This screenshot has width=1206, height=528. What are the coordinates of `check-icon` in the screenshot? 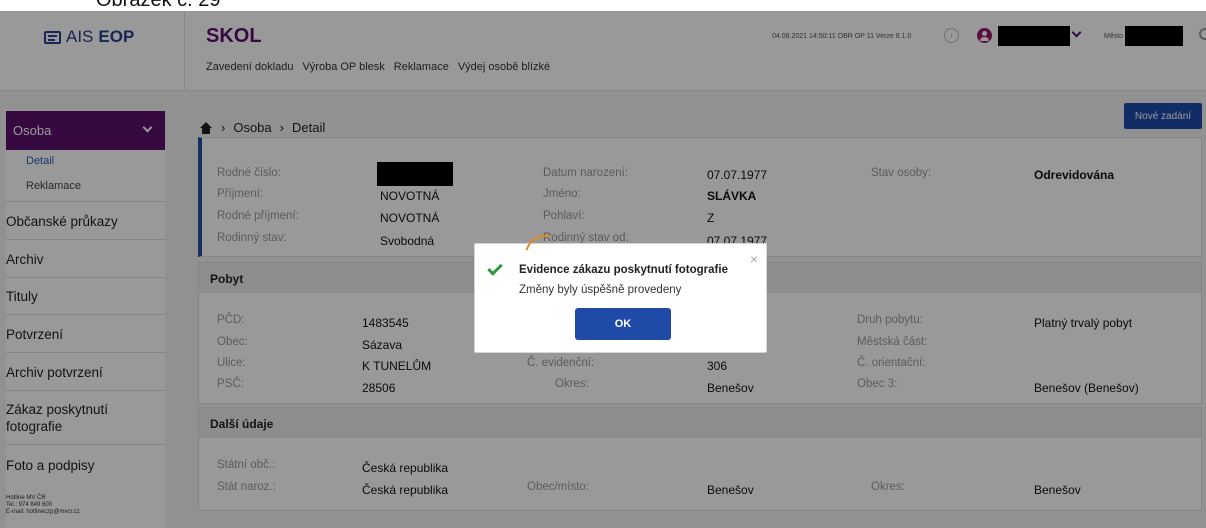 It's located at (495, 268).